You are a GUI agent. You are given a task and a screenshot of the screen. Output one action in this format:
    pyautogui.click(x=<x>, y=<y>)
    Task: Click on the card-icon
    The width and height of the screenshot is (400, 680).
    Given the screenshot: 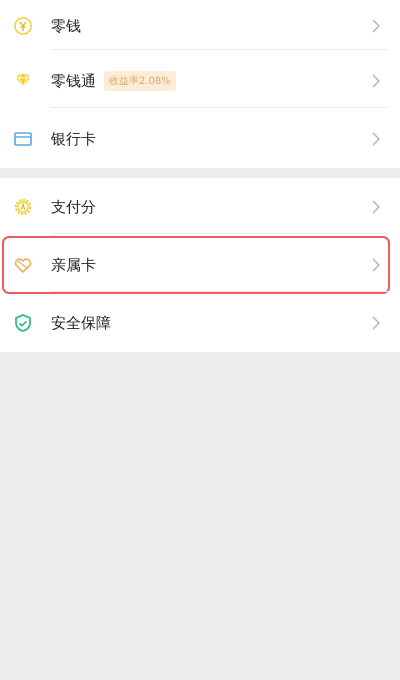 What is the action you would take?
    pyautogui.click(x=23, y=139)
    